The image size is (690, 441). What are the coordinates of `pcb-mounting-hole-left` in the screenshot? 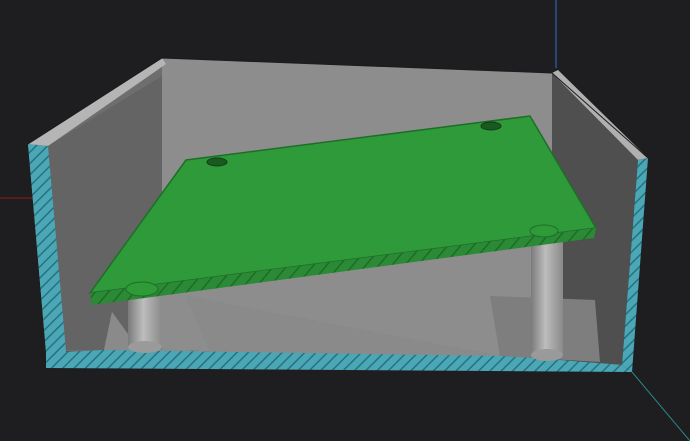 It's located at (217, 162).